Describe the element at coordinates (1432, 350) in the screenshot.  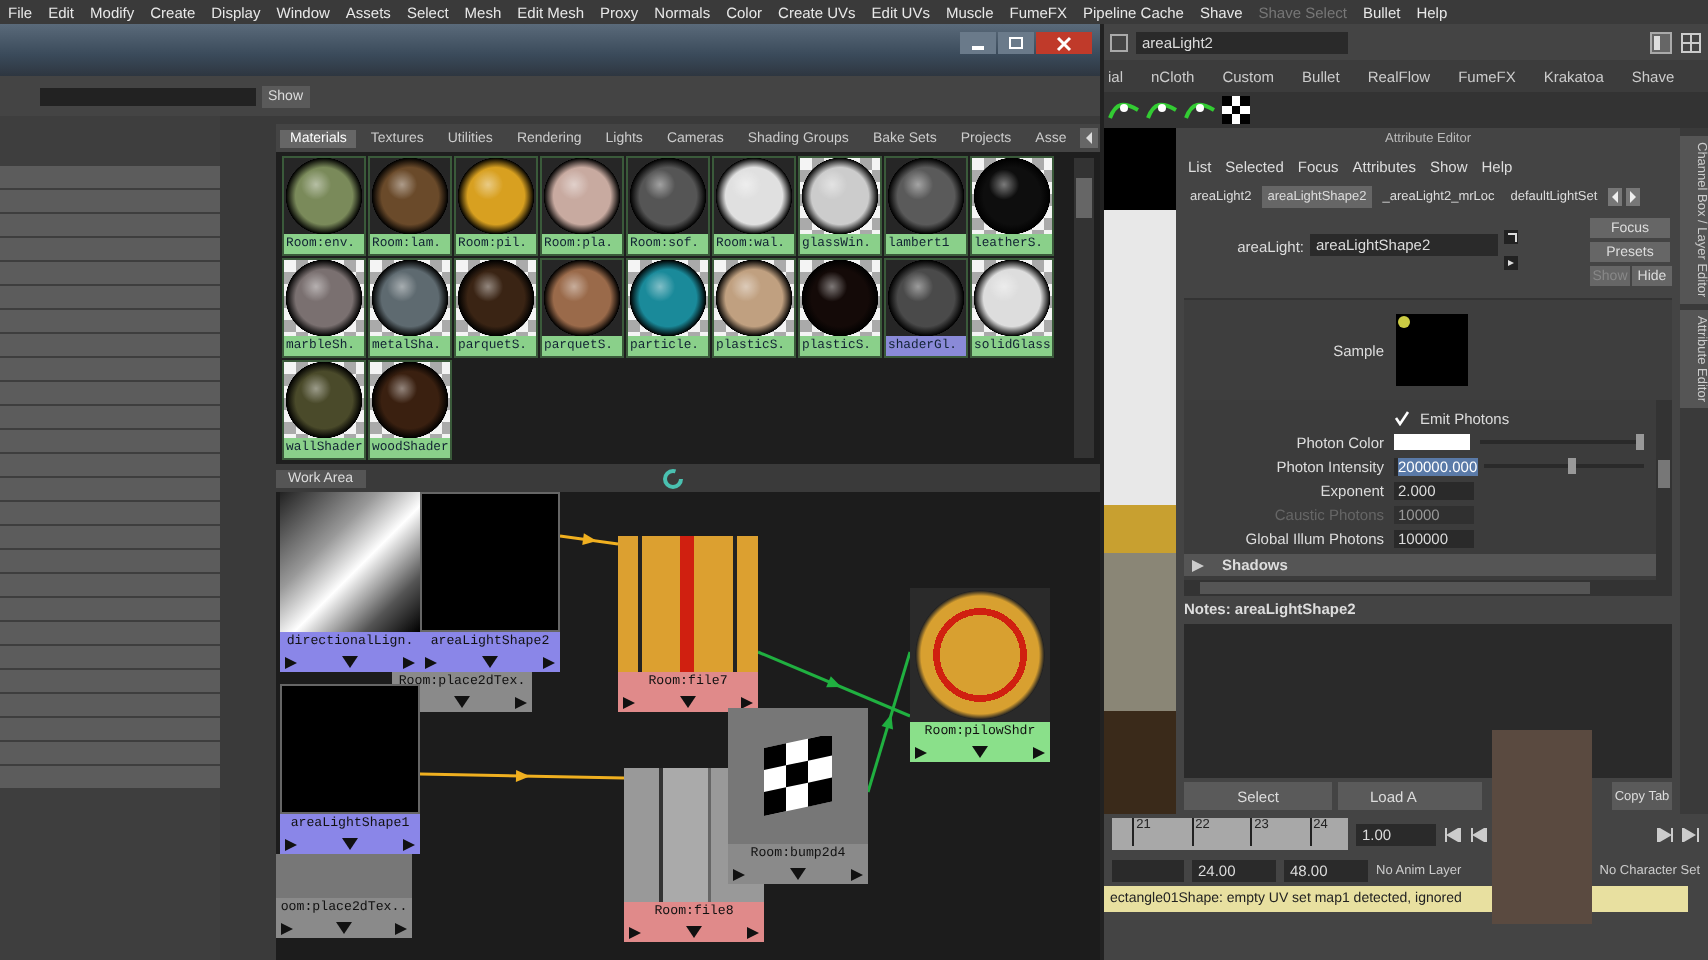
I see `light-sample-swatch` at that location.